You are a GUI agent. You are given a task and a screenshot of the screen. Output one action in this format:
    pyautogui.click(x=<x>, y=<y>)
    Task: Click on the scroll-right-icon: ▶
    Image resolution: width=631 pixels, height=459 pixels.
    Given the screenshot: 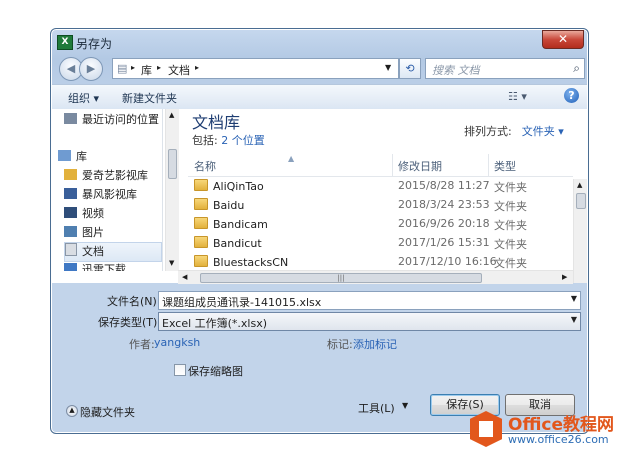 What is the action you would take?
    pyautogui.click(x=564, y=277)
    